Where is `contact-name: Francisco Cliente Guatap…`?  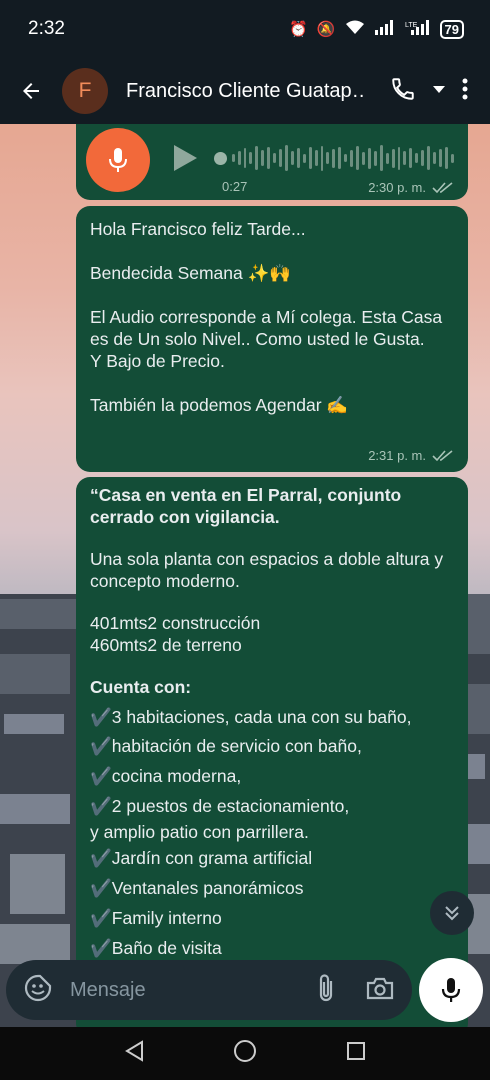
contact-name: Francisco Cliente Guatap… is located at coordinates (246, 91).